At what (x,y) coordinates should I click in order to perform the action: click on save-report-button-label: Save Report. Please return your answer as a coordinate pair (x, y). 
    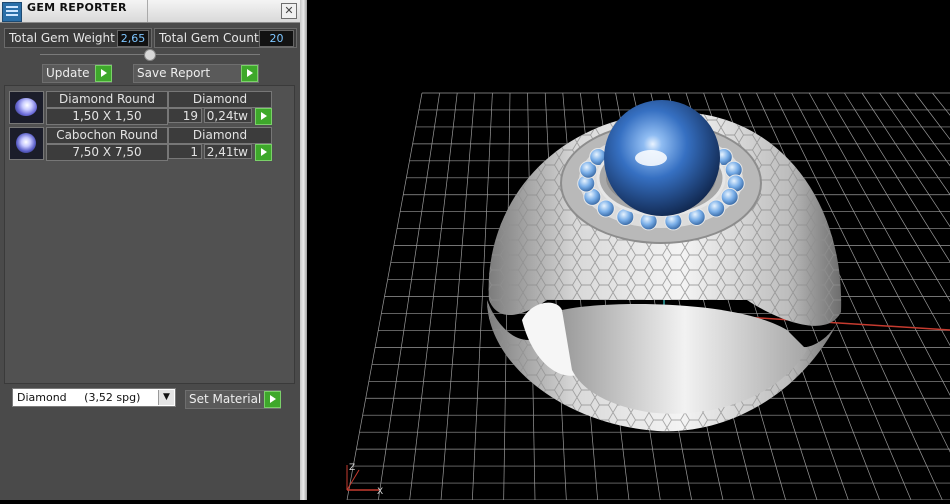
    Looking at the image, I should click on (174, 73).